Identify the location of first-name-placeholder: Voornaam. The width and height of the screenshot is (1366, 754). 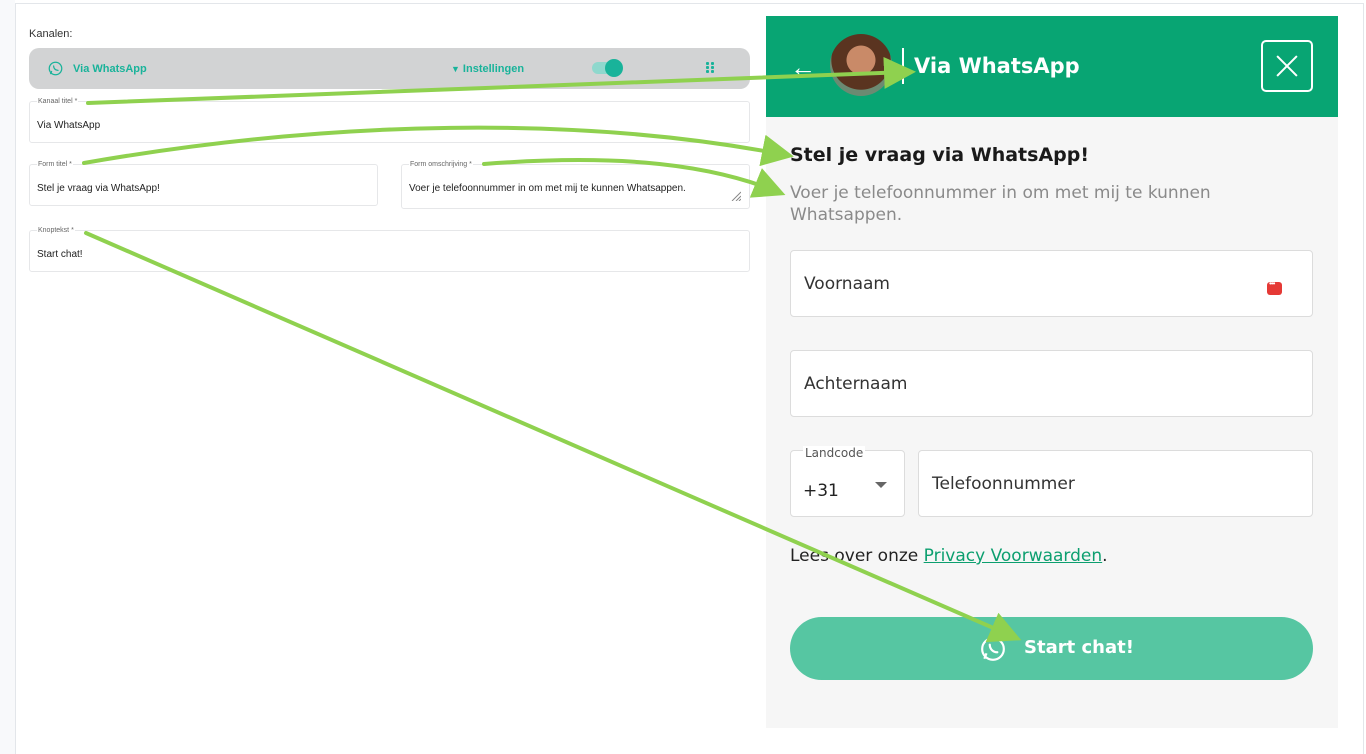
(847, 284).